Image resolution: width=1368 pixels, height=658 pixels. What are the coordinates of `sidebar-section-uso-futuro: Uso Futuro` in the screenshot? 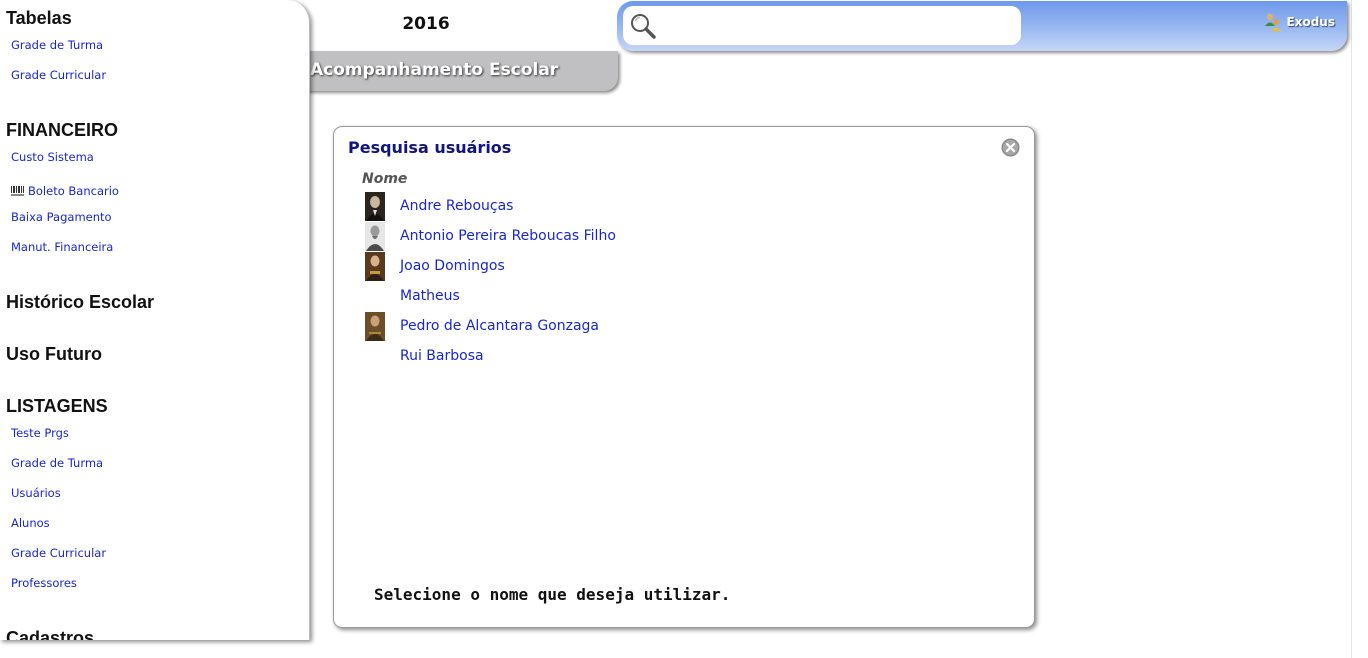 It's located at (54, 354).